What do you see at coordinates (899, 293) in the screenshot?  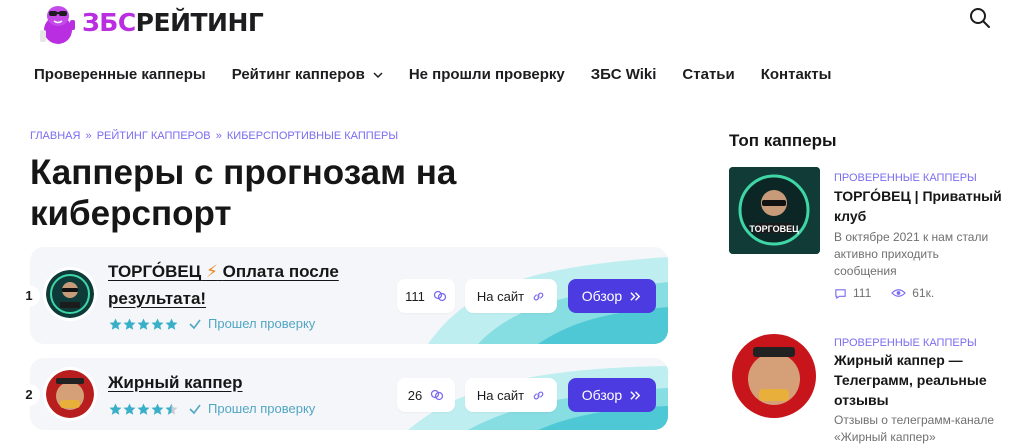 I see `eye-icon` at bounding box center [899, 293].